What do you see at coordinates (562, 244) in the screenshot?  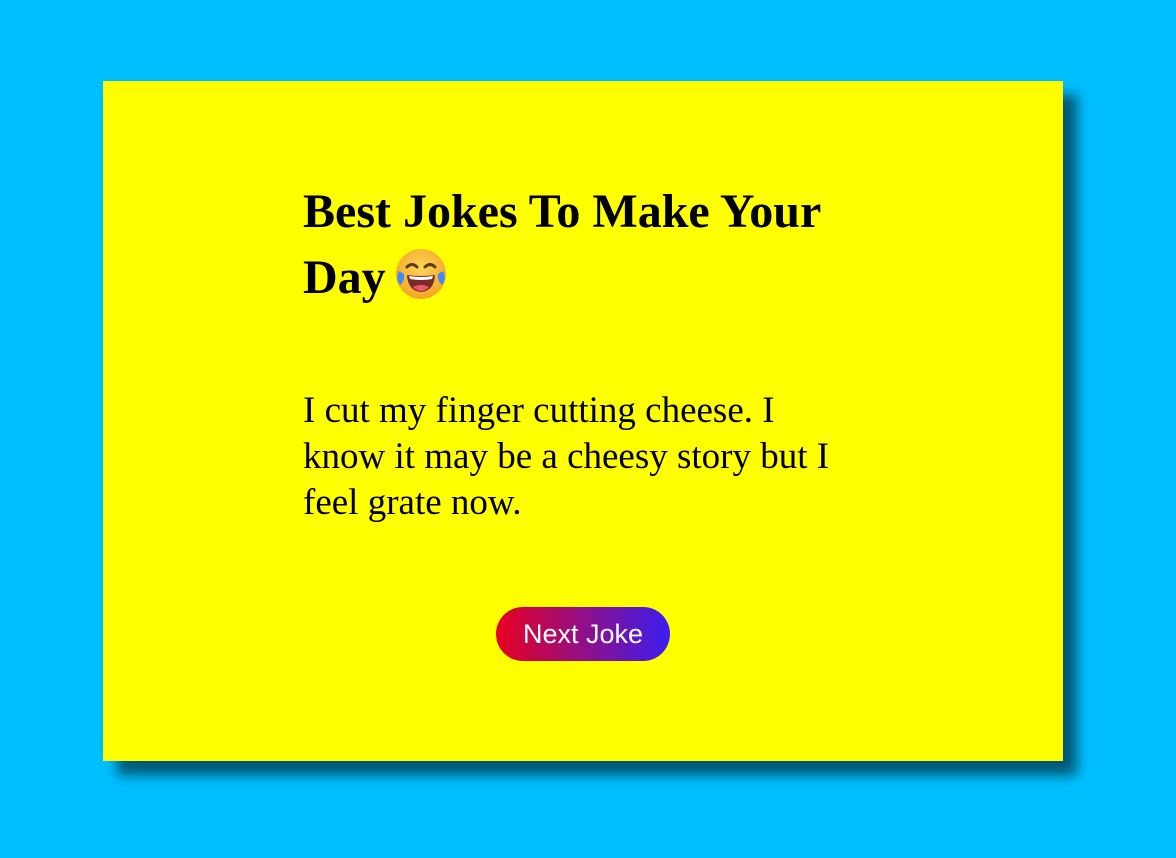 I see `title-text: Best Jokes To Make Your Day` at bounding box center [562, 244].